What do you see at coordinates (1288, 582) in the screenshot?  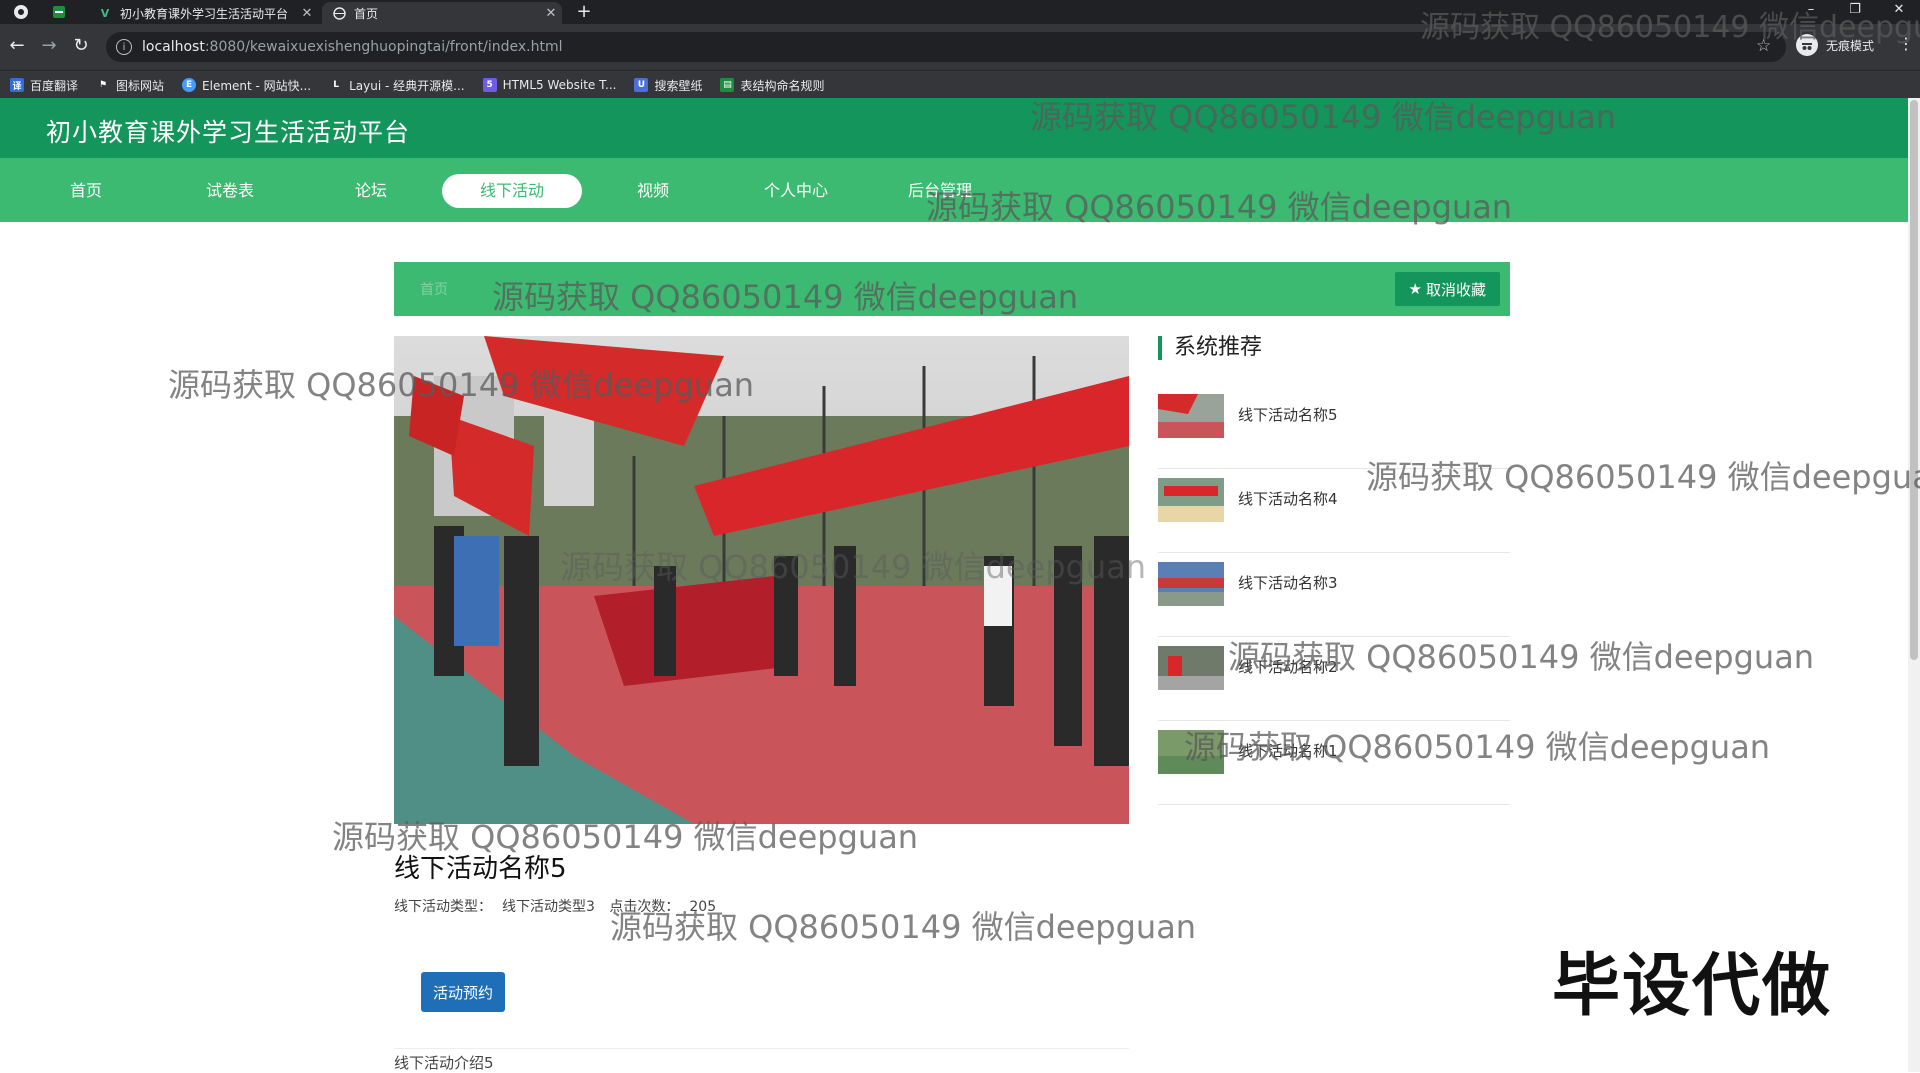 I see `recommend-name: 线下活动名称3` at bounding box center [1288, 582].